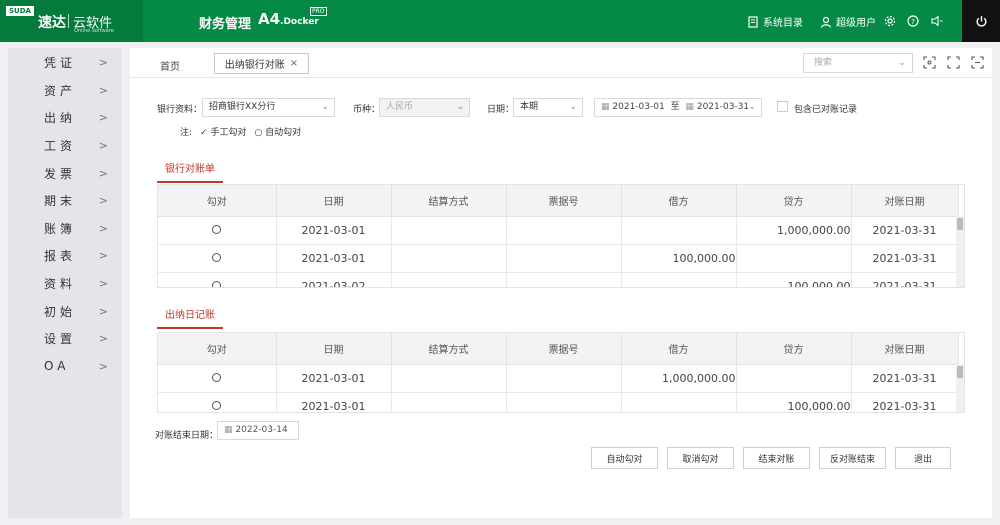 This screenshot has height=525, width=1000. What do you see at coordinates (529, 107) in the screenshot?
I see `period-select-value: 本期` at bounding box center [529, 107].